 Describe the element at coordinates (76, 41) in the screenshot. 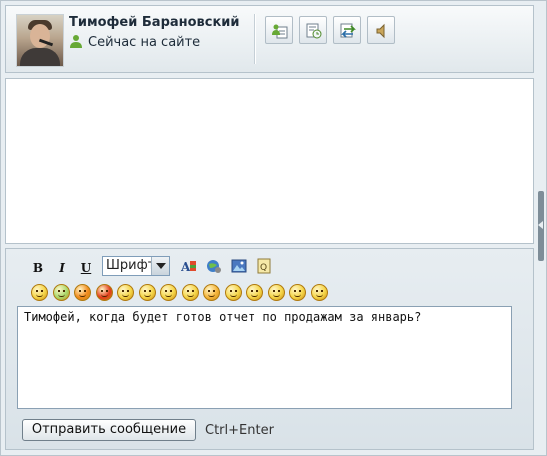

I see `user-online-icon` at that location.